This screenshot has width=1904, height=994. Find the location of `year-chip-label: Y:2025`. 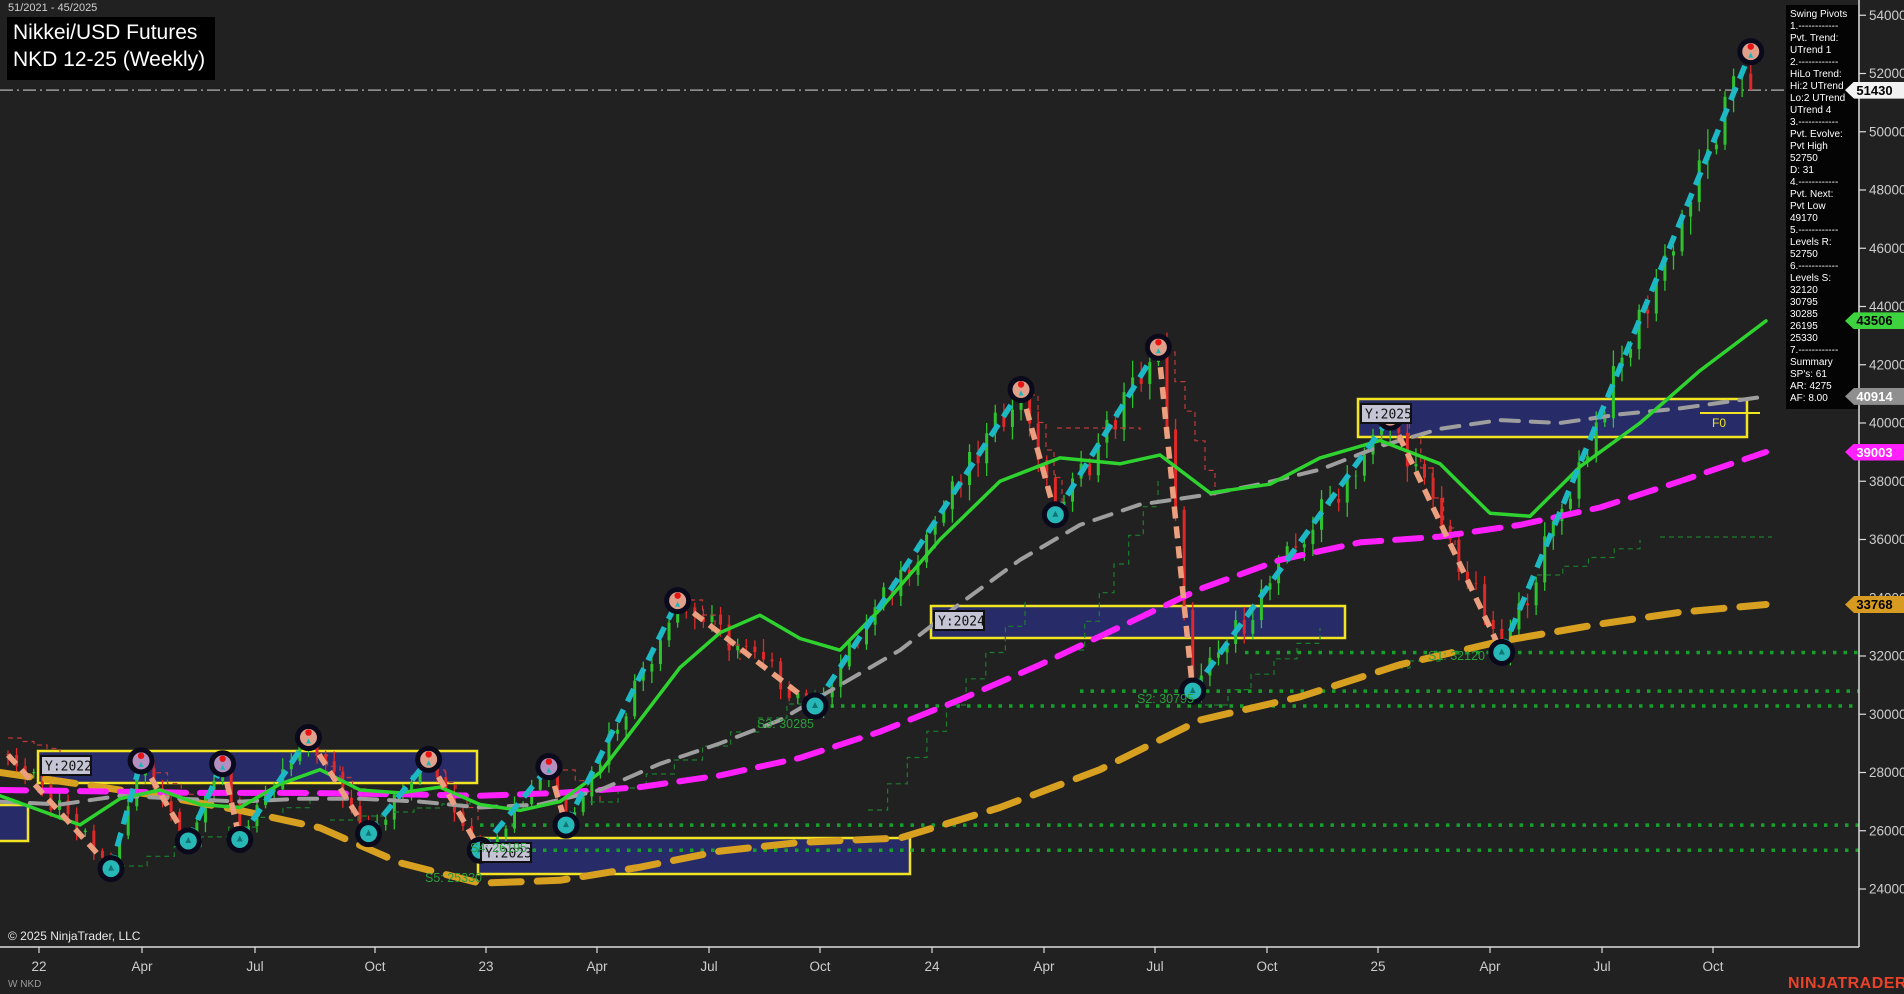

year-chip-label: Y:2025 is located at coordinates (1388, 415).